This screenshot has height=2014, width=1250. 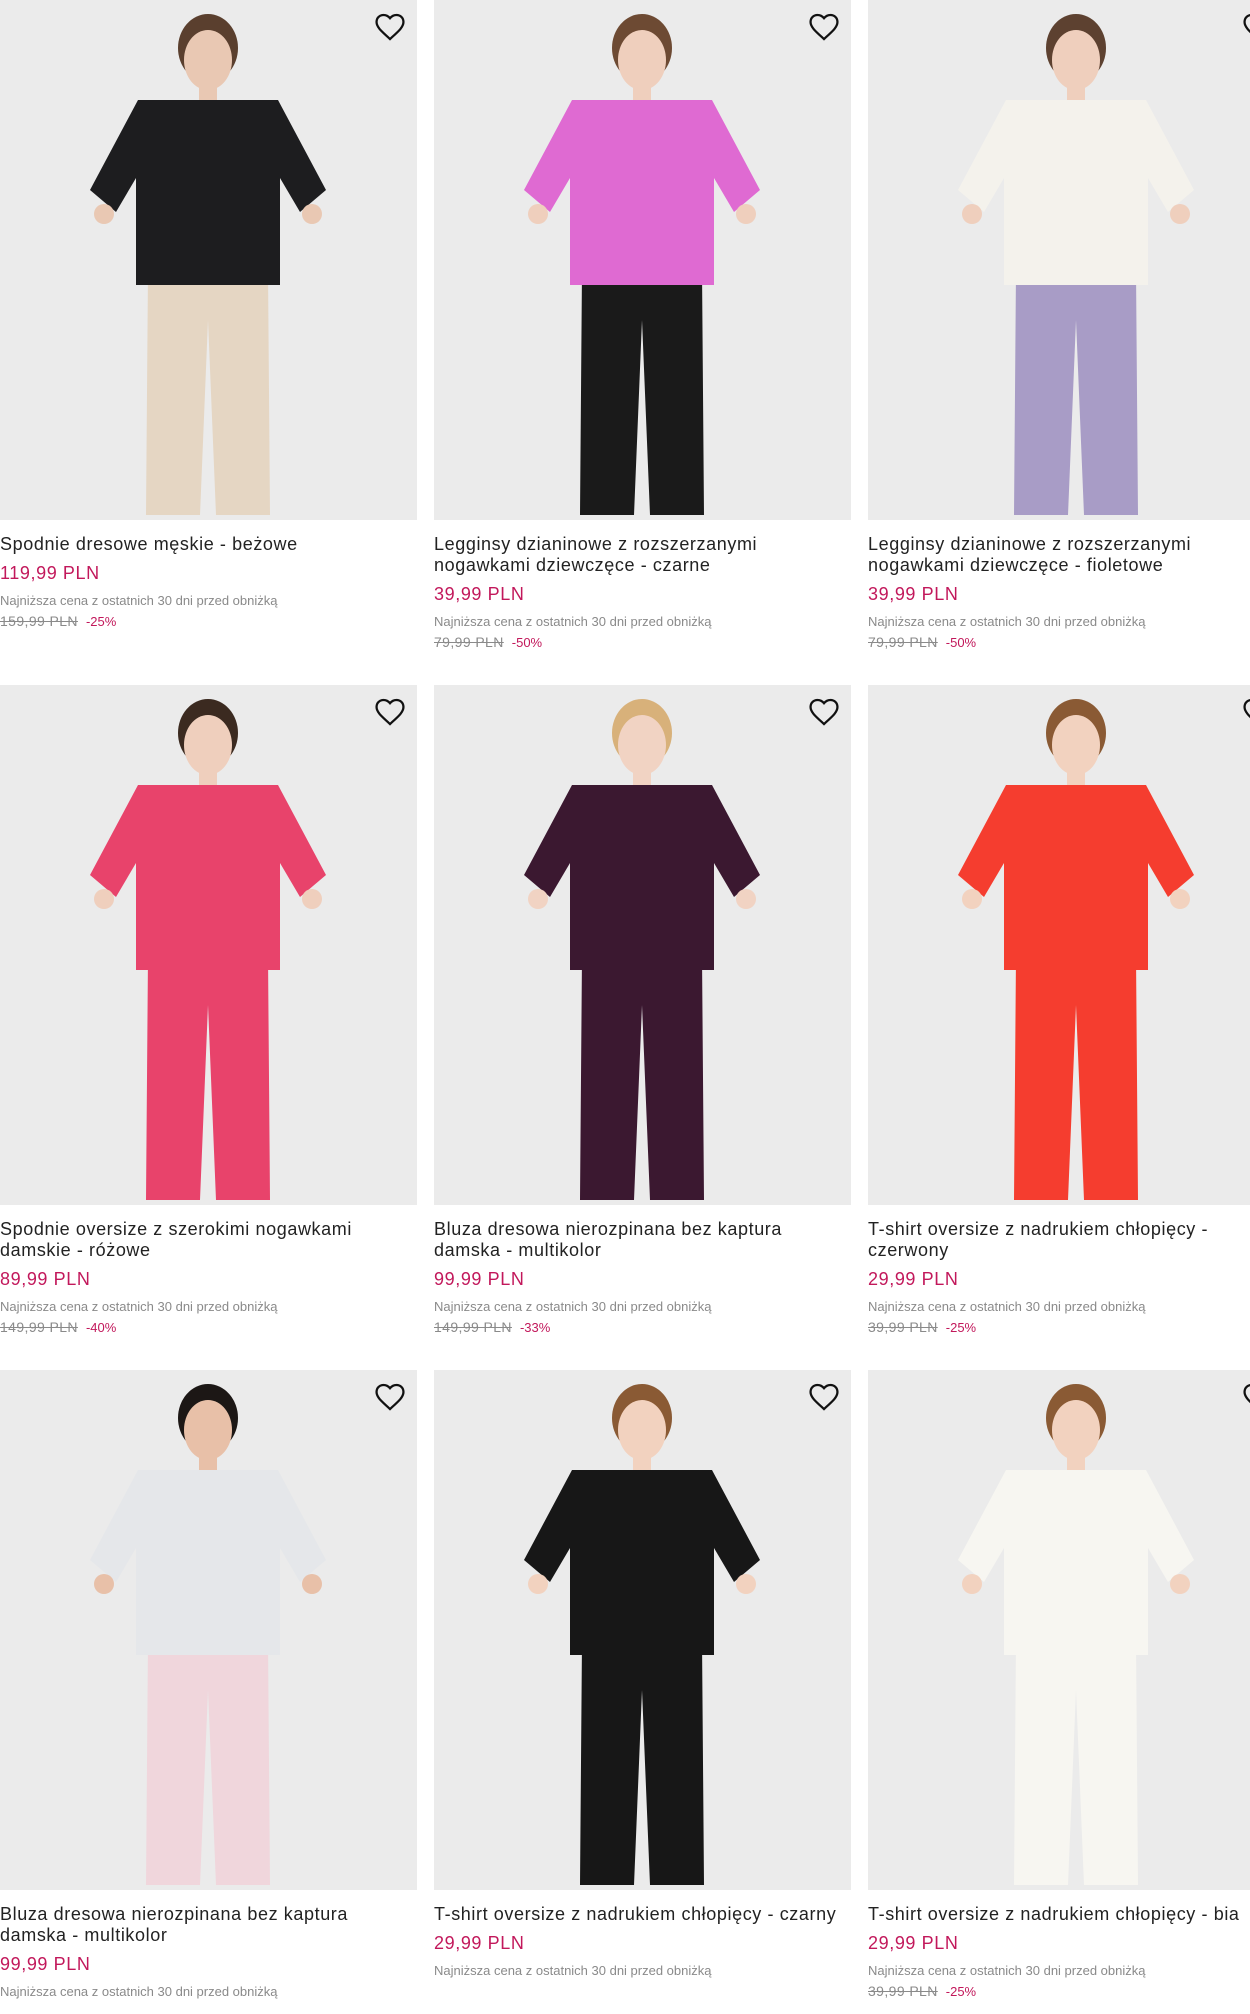 I want to click on old-price-row: 79,99 PLN -50%, so click(x=642, y=642).